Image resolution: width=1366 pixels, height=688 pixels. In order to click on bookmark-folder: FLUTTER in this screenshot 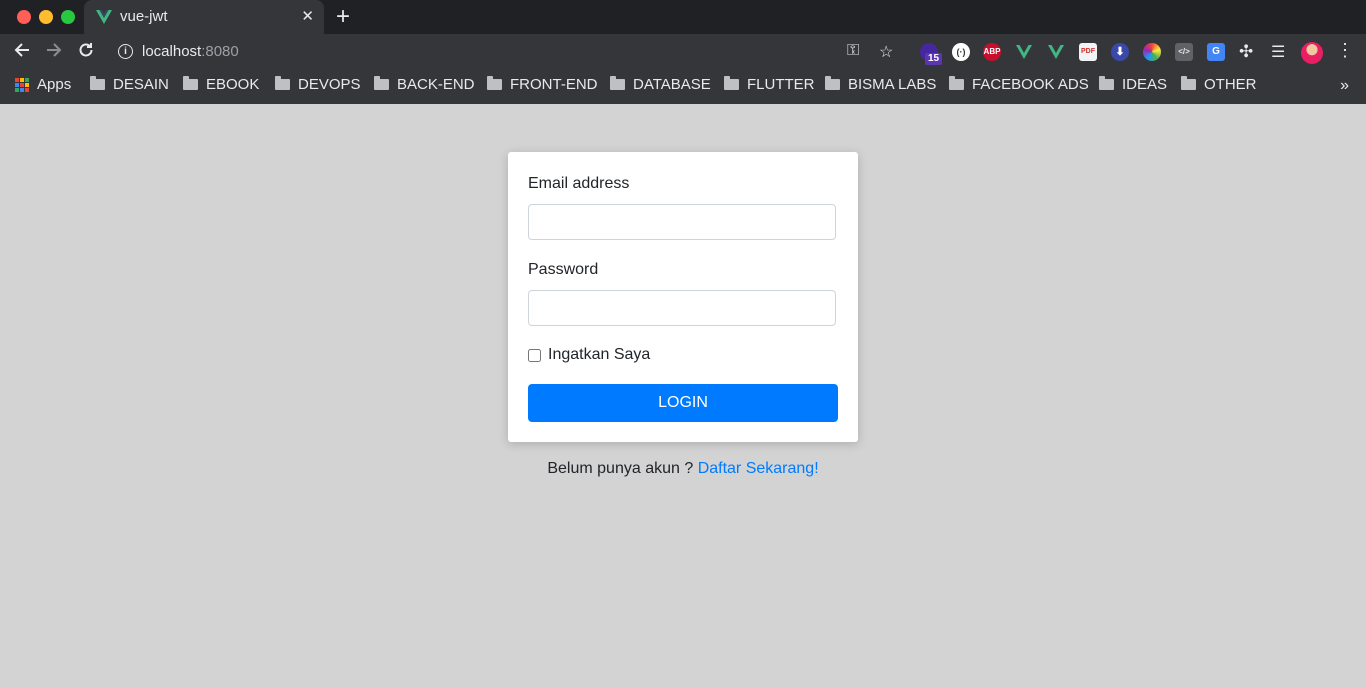, I will do `click(769, 84)`.